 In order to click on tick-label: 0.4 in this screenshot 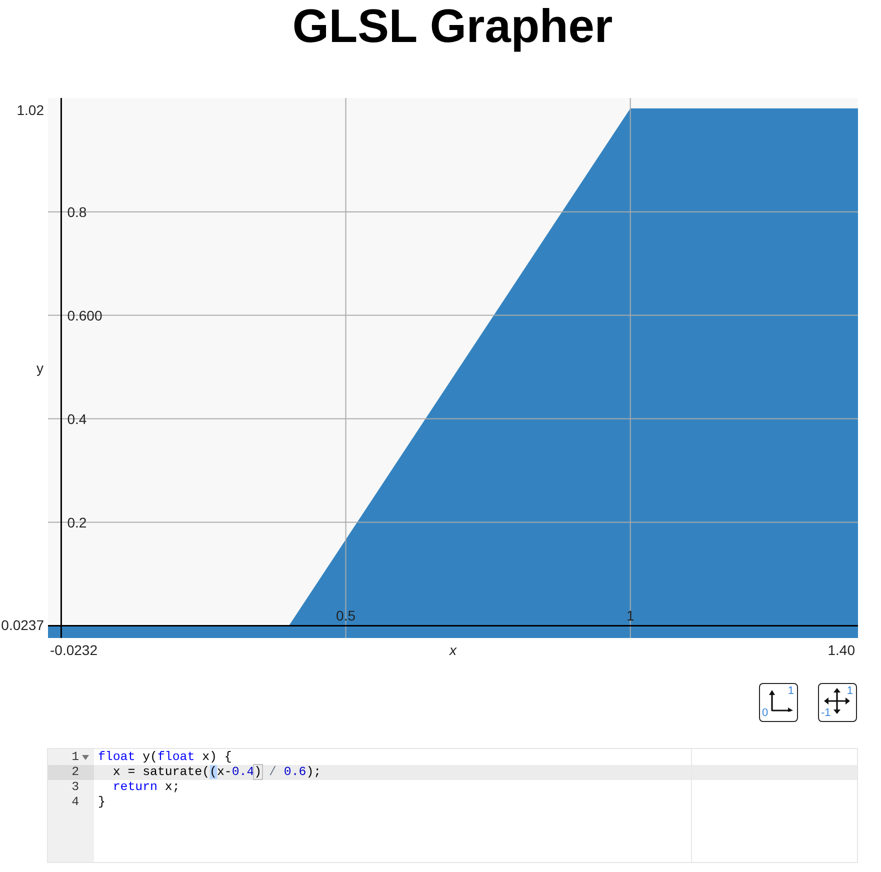, I will do `click(77, 418)`.